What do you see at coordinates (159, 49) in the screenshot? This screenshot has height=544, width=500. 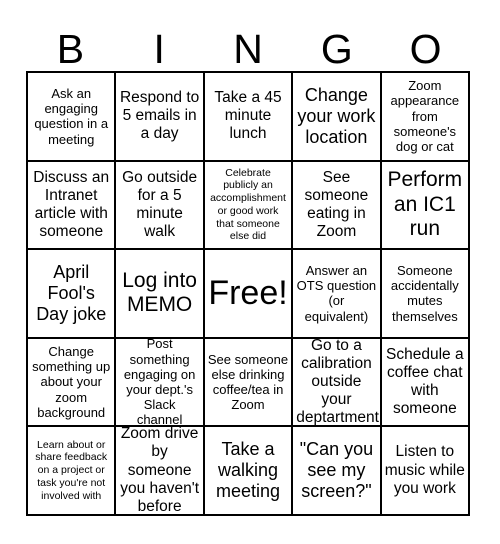 I see `header-letter-i: I` at bounding box center [159, 49].